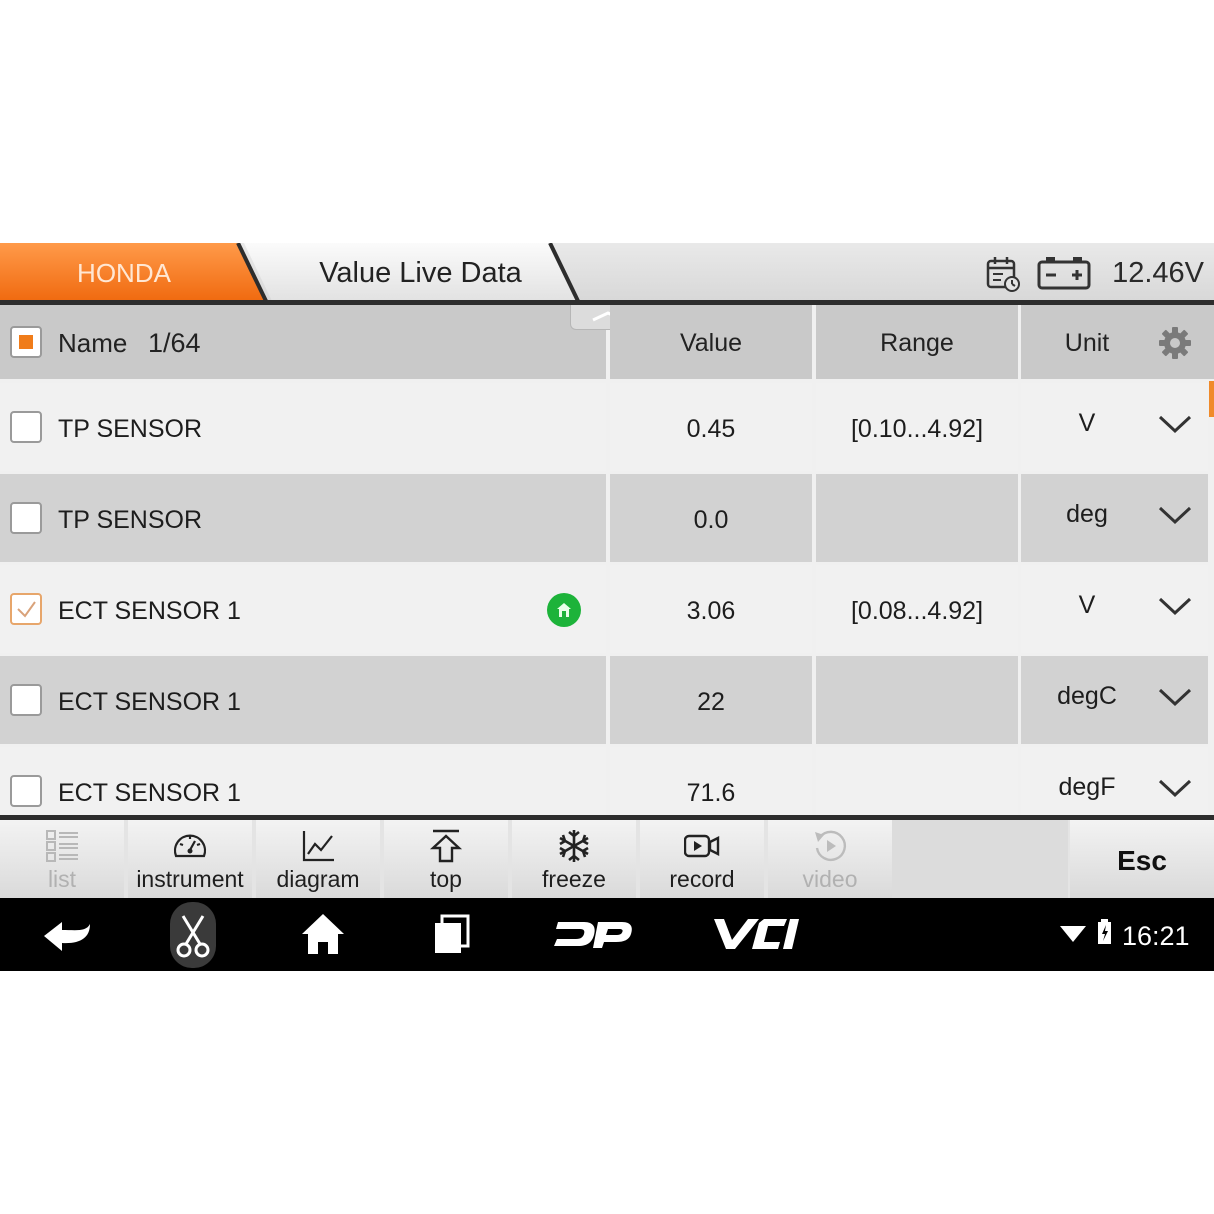 Image resolution: width=1214 pixels, height=1214 pixels. I want to click on sensor-value: 0.0, so click(711, 518).